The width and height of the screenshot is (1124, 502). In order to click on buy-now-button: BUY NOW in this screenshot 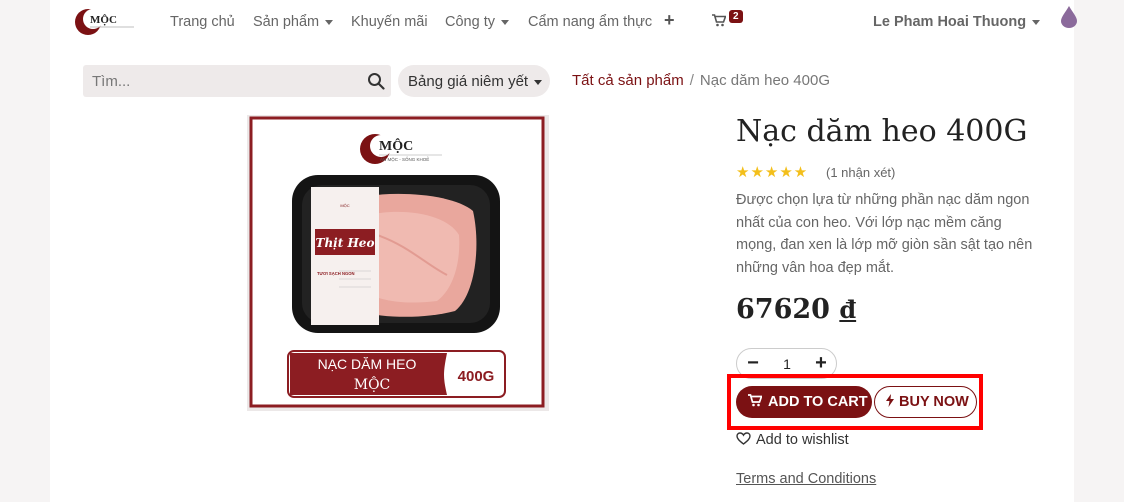, I will do `click(925, 402)`.